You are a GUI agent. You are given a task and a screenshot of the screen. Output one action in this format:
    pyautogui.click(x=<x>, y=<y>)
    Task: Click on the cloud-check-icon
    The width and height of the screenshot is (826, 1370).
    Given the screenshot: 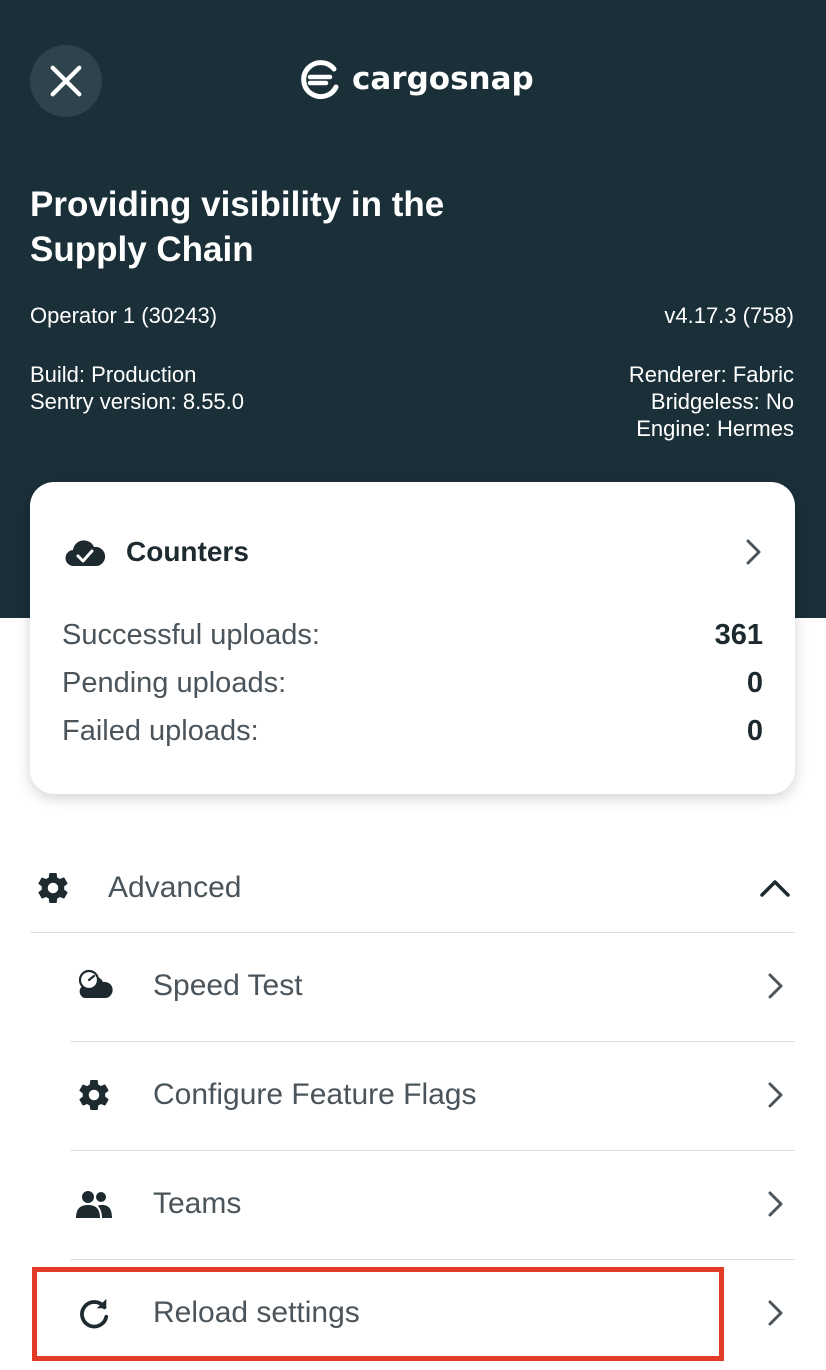 What is the action you would take?
    pyautogui.click(x=85, y=553)
    